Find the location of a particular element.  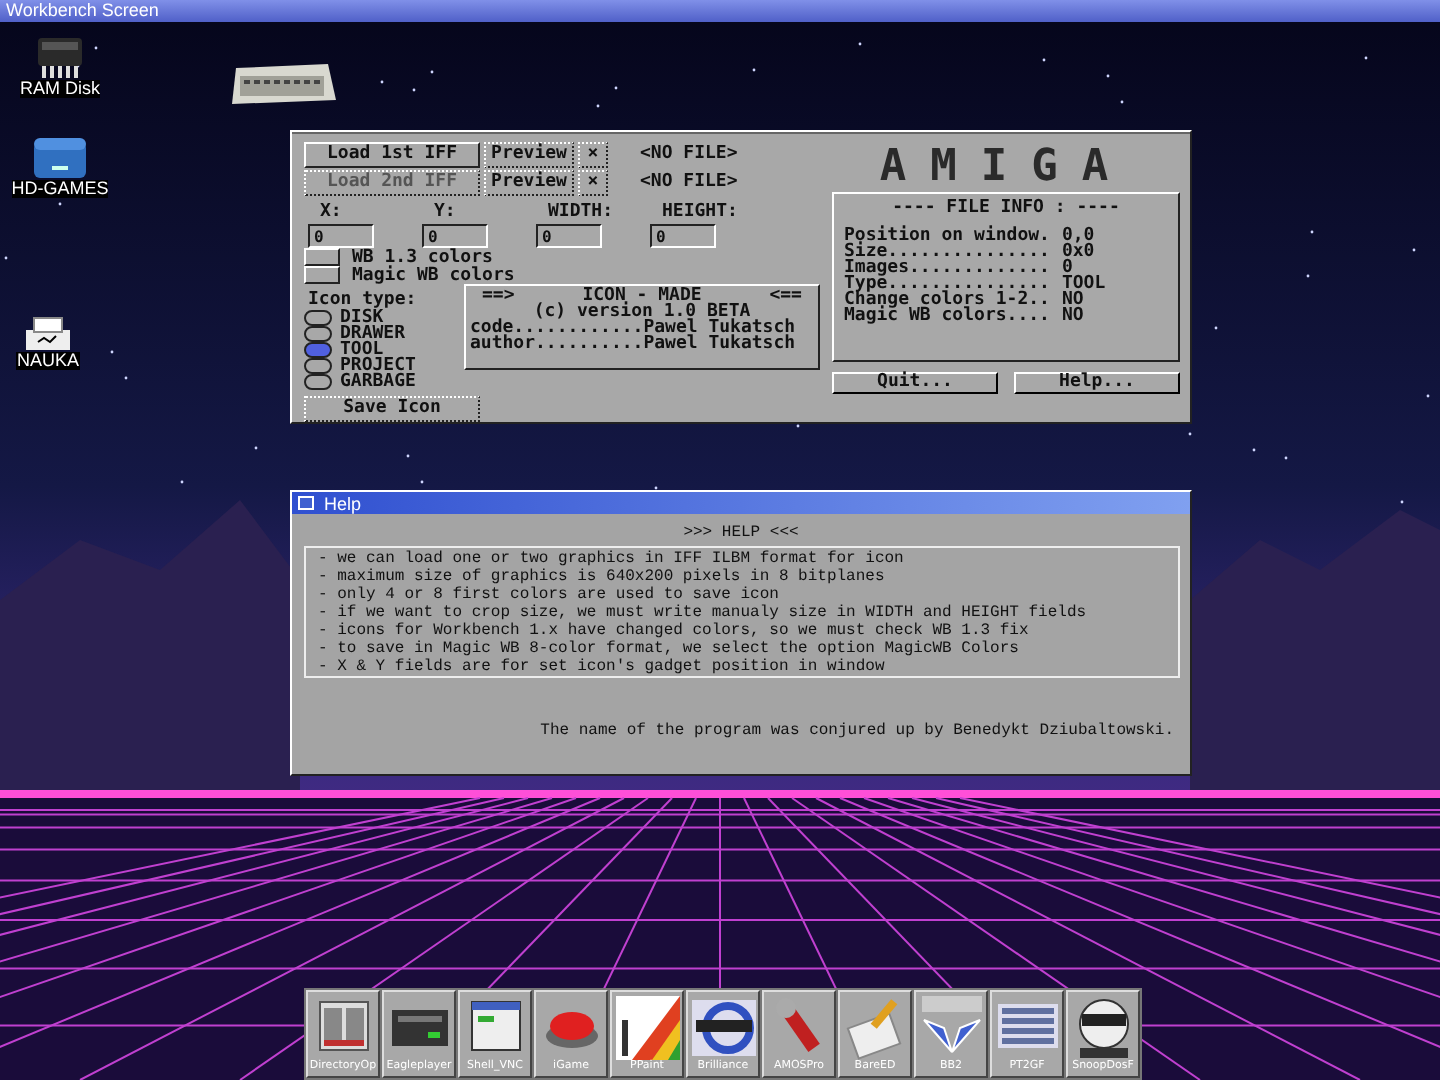

credit-text: author..........Pawel Tukatsch is located at coordinates (634, 344).